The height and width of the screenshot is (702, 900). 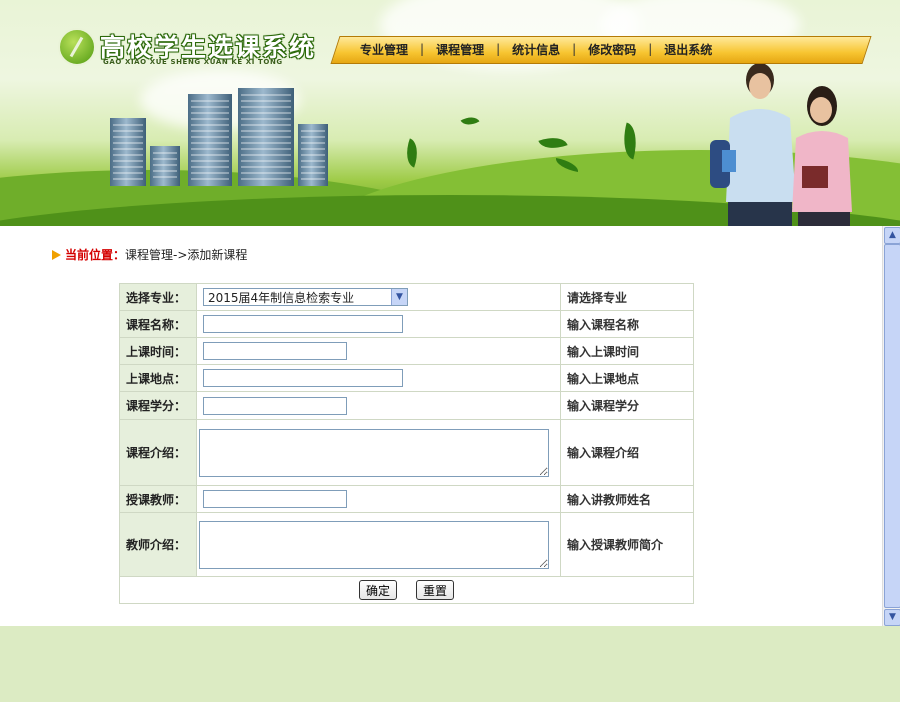 I want to click on credit-label: 课程学分：, so click(x=158, y=405).